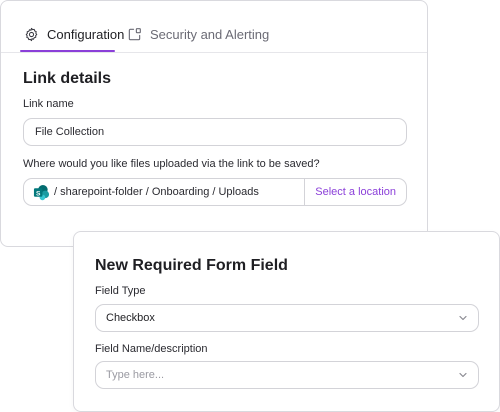 This screenshot has height=412, width=500. Describe the element at coordinates (48, 104) in the screenshot. I see `link-name-label: Link name` at that location.